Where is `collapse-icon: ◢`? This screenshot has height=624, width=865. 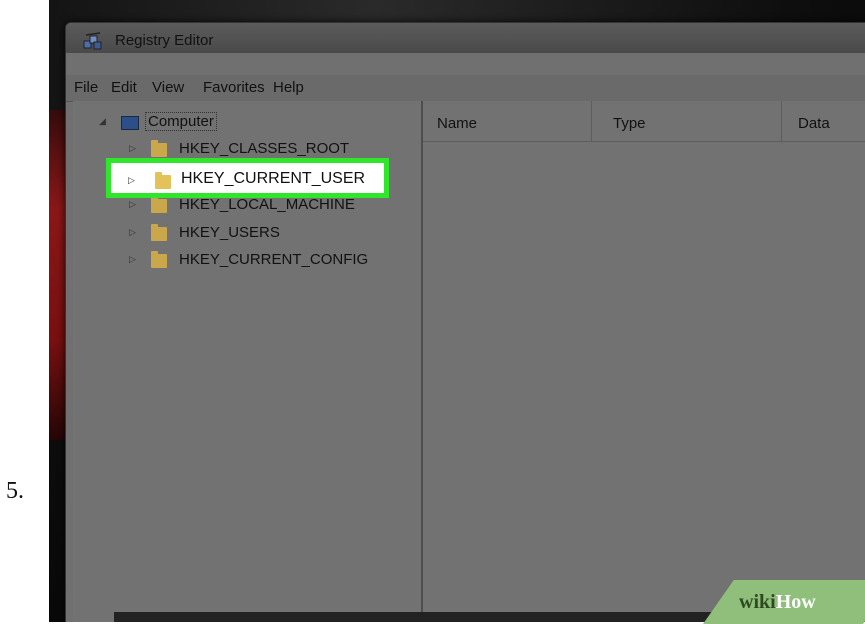 collapse-icon: ◢ is located at coordinates (102, 121).